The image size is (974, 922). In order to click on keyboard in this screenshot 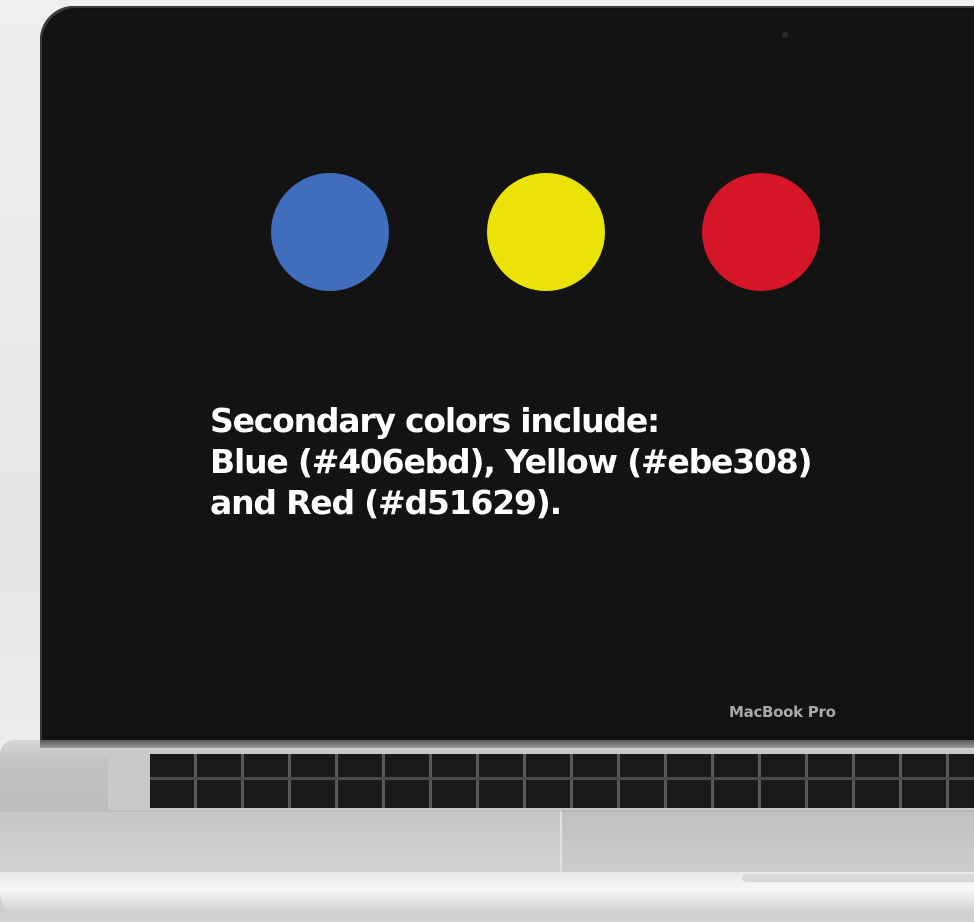, I will do `click(562, 781)`.